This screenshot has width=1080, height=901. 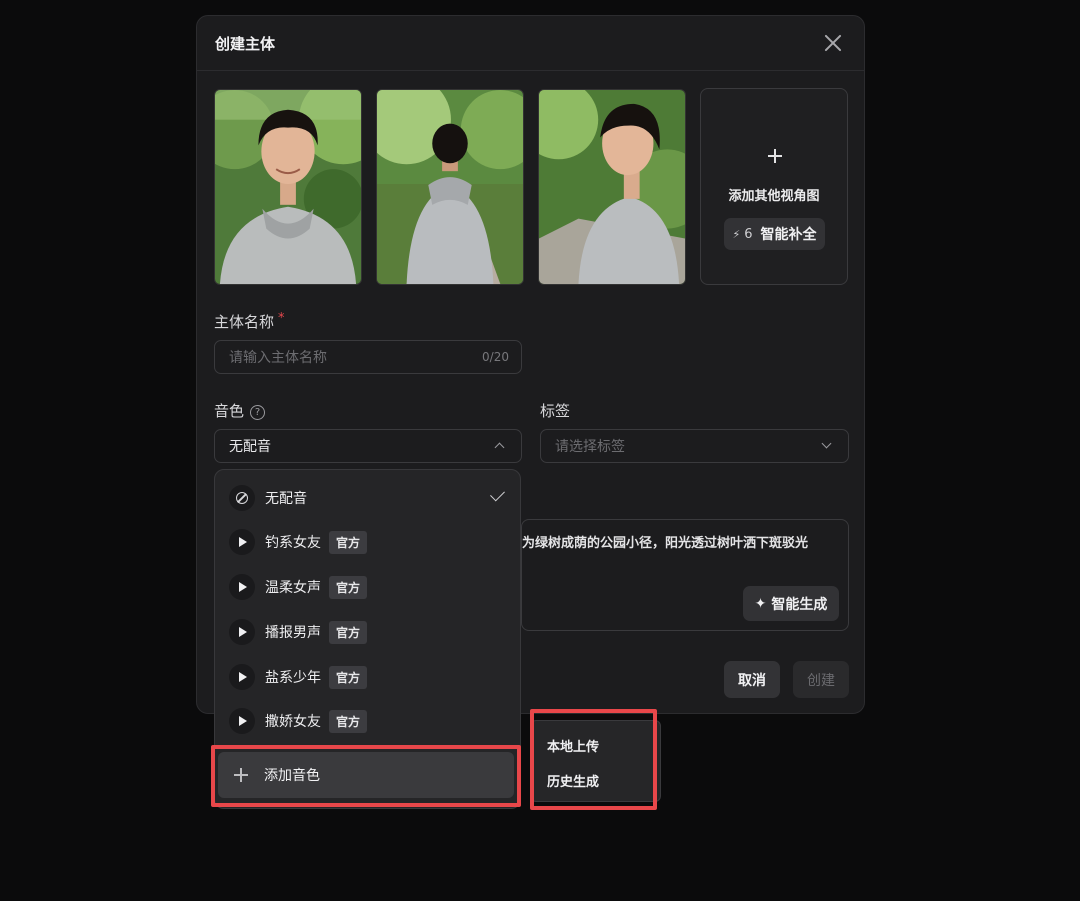 What do you see at coordinates (450, 187) in the screenshot?
I see `reference-image-back` at bounding box center [450, 187].